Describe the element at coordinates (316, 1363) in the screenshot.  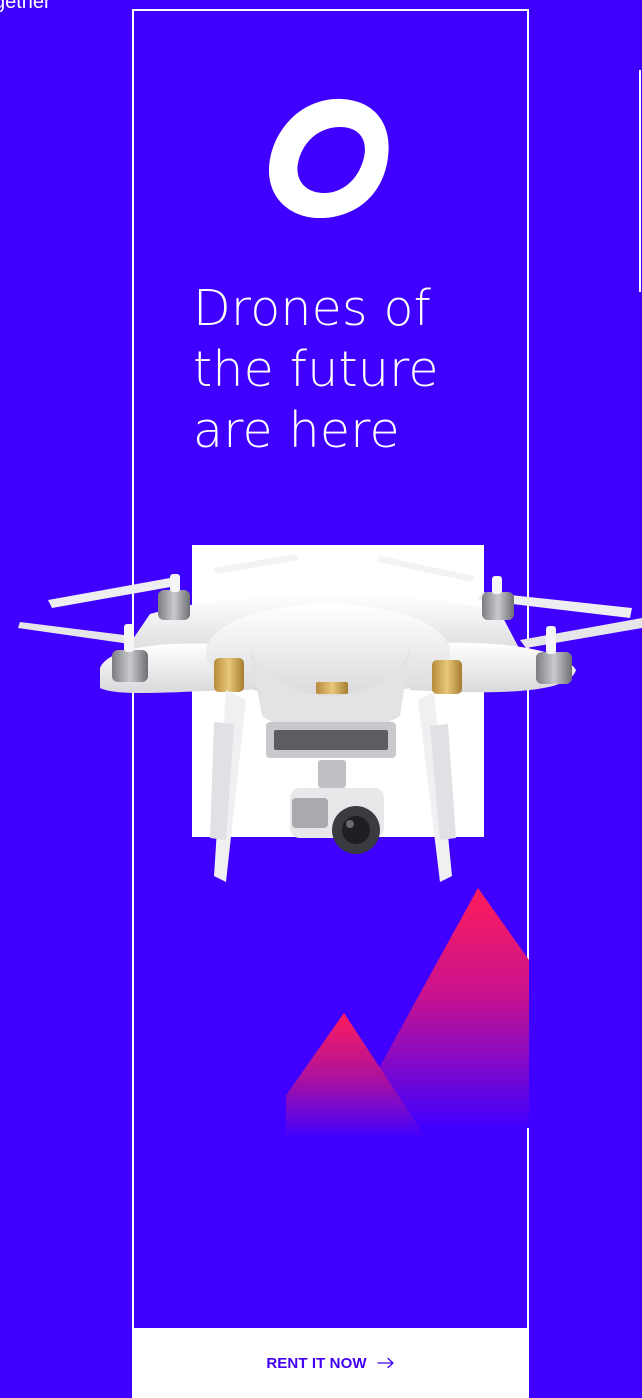
I see `rent-it-now-label: RENT IT NOW` at that location.